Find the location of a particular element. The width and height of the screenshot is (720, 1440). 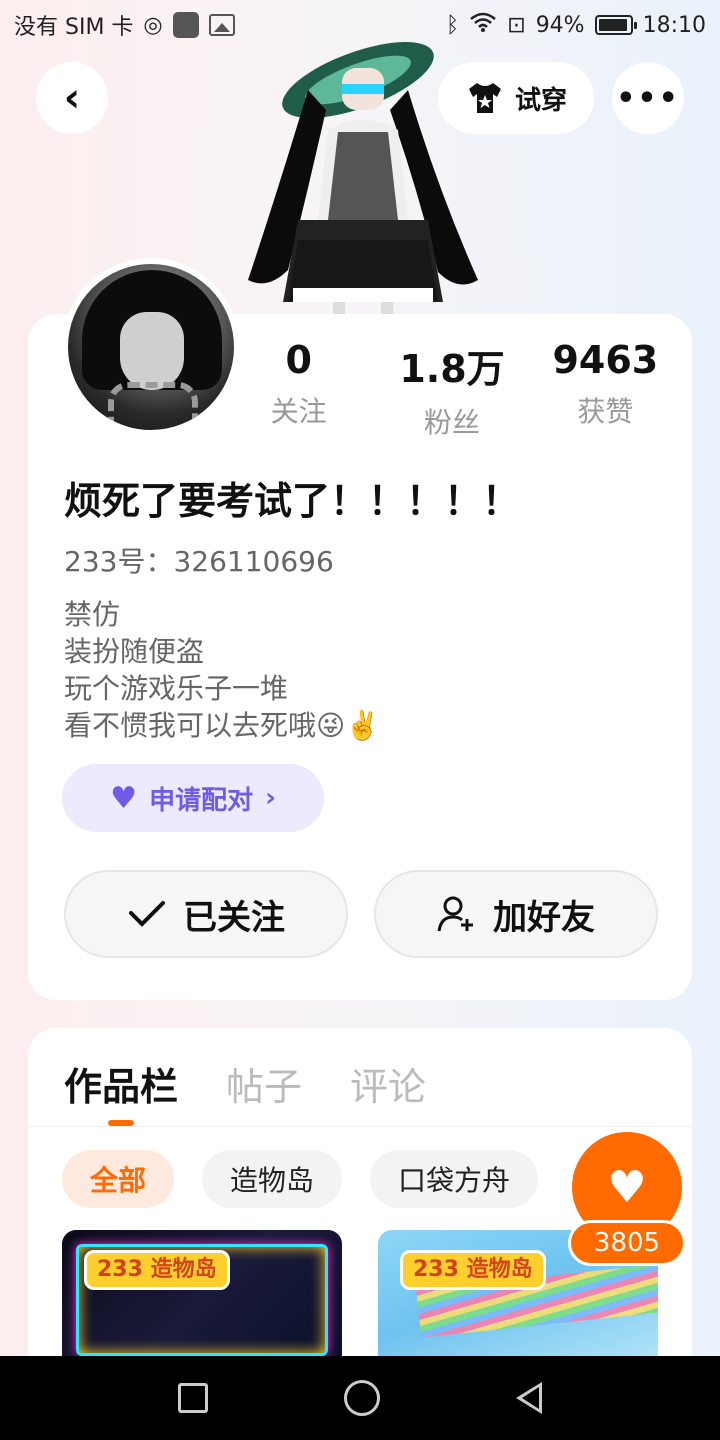

more-icon: ••• is located at coordinates (648, 98).